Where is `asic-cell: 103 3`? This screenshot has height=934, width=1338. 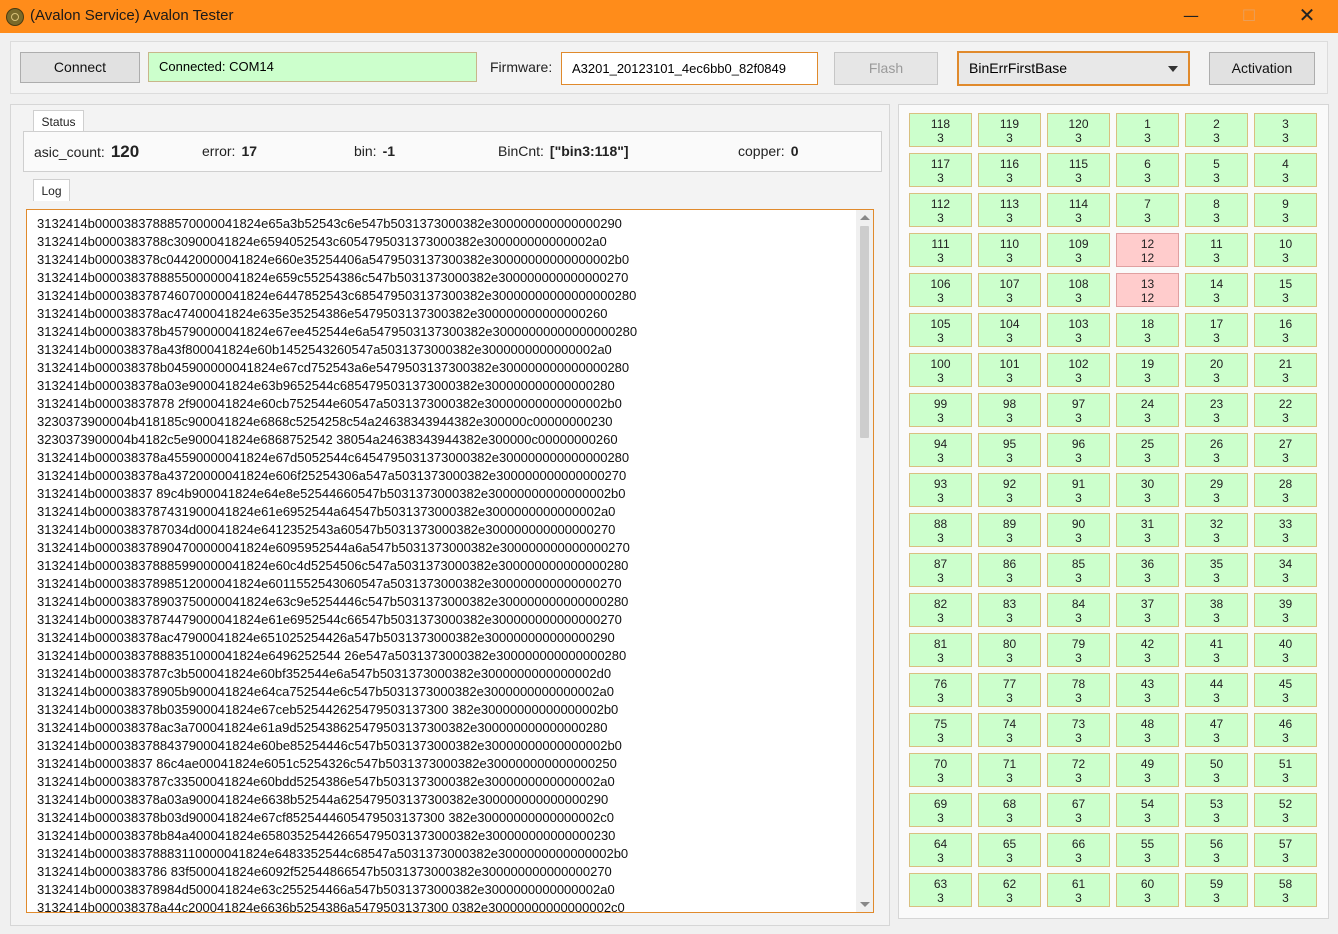
asic-cell: 103 3 is located at coordinates (1078, 330).